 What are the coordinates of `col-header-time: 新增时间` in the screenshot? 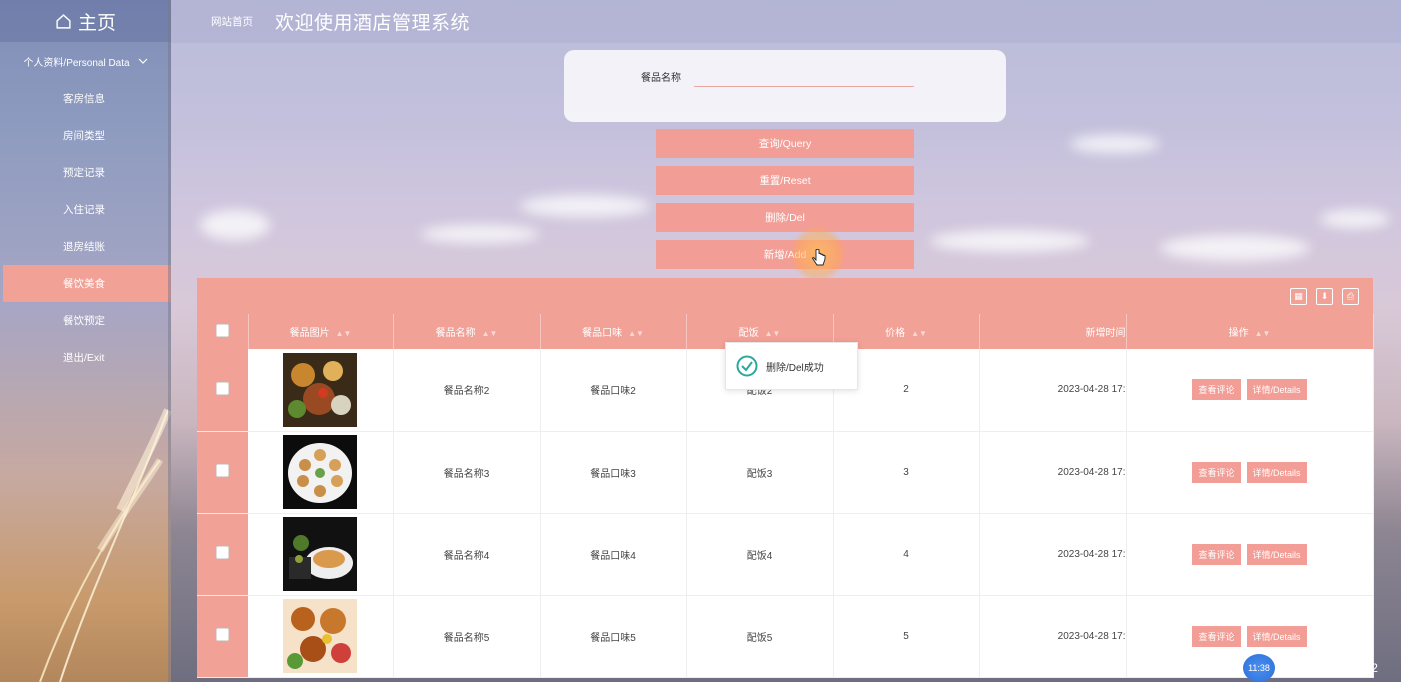 It's located at (1053, 331).